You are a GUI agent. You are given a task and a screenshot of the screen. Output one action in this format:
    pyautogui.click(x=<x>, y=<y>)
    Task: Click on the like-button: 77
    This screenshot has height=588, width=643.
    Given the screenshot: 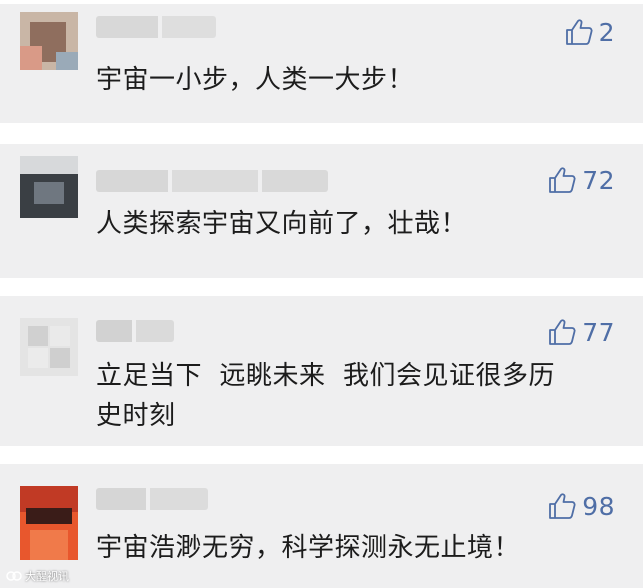 What is the action you would take?
    pyautogui.click(x=580, y=332)
    